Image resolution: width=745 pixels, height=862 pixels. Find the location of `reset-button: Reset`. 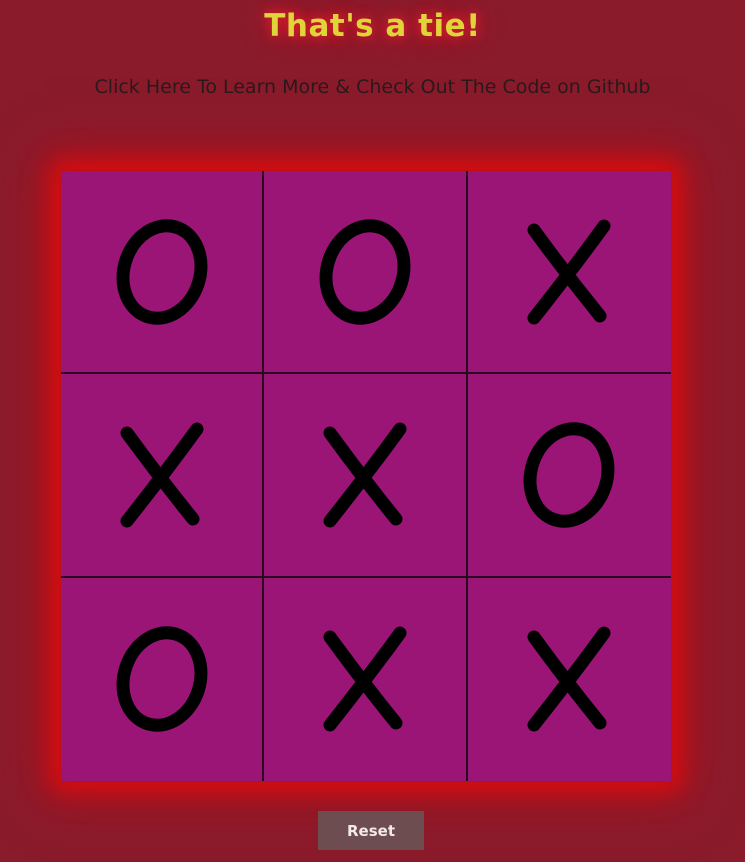

reset-button: Reset is located at coordinates (371, 830).